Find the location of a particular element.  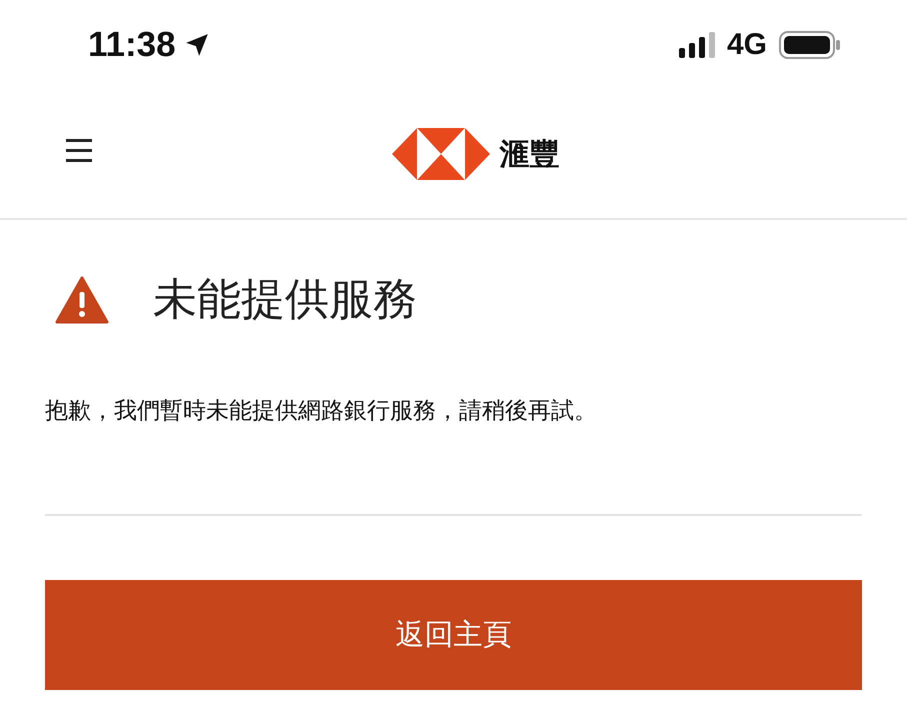

error-title: 未能提供服務 is located at coordinates (285, 300).